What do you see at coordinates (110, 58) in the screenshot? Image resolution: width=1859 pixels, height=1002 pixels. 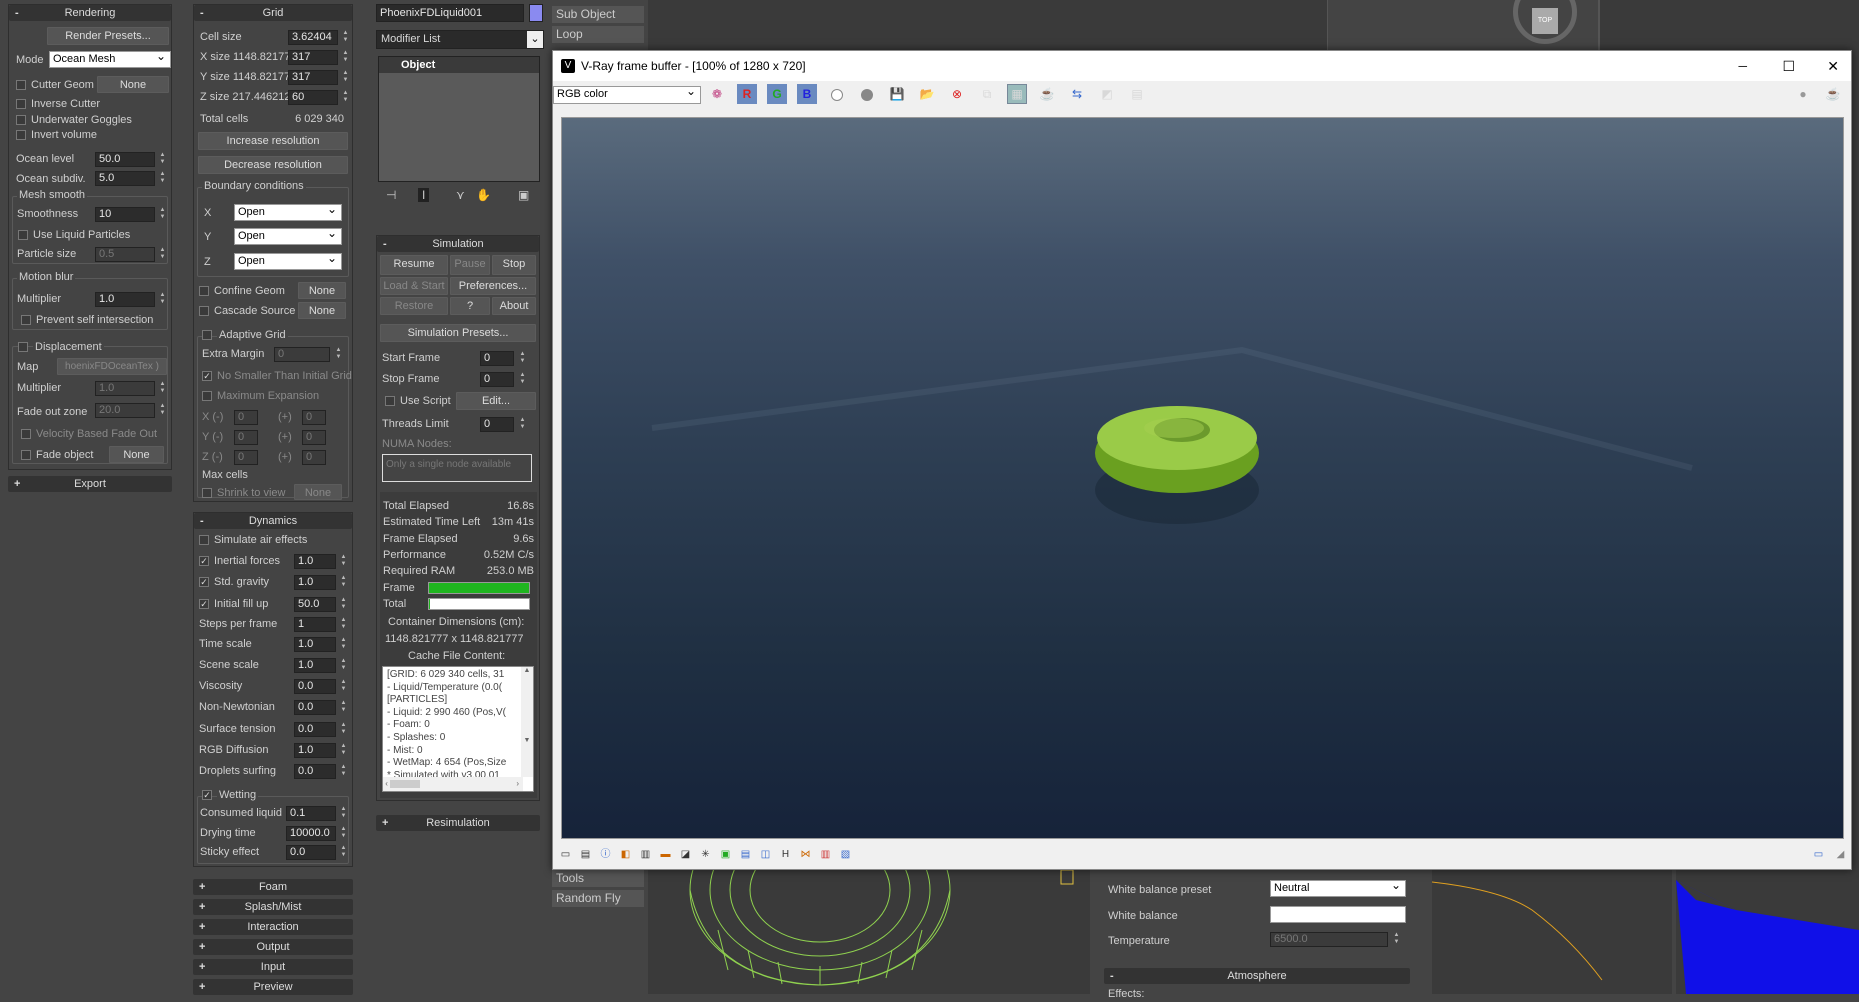 I see `mode-select: Ocean Mesh` at bounding box center [110, 58].